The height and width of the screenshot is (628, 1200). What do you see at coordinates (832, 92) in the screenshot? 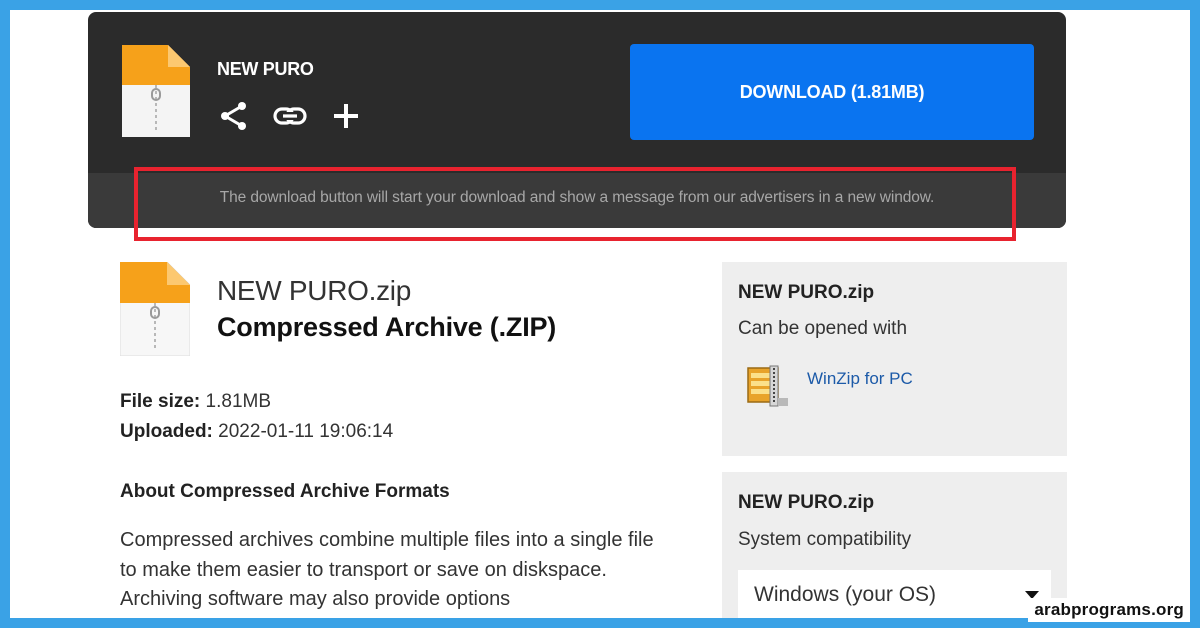
I see `download-button: DOWNLOAD (1.81MB)` at bounding box center [832, 92].